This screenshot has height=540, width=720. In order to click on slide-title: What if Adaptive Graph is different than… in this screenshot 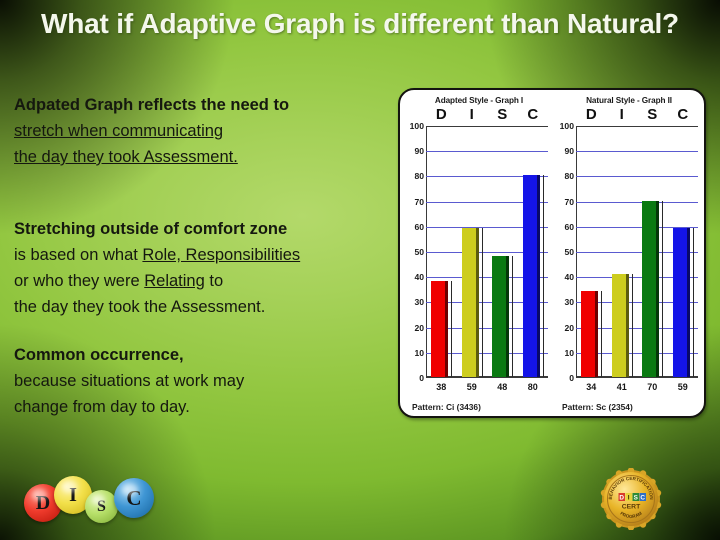, I will do `click(360, 23)`.